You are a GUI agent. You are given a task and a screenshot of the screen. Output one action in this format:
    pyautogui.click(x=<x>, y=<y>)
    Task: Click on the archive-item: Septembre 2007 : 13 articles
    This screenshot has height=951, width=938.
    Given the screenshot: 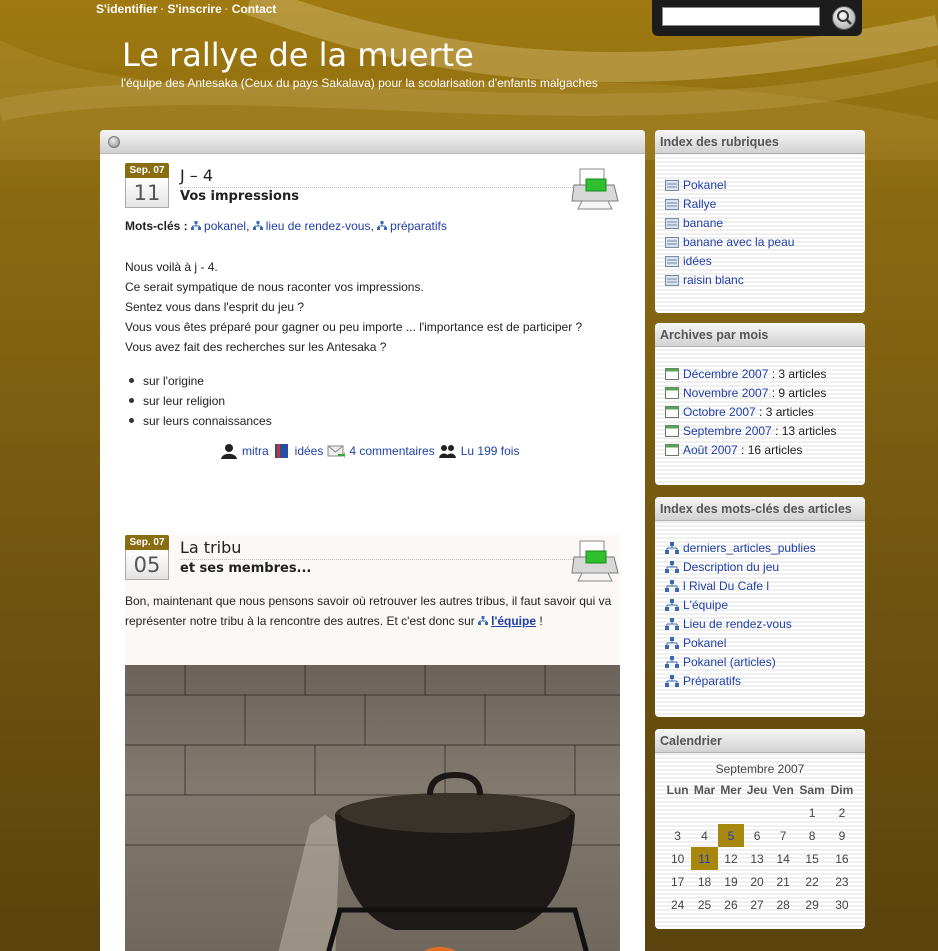 What is the action you would take?
    pyautogui.click(x=765, y=431)
    